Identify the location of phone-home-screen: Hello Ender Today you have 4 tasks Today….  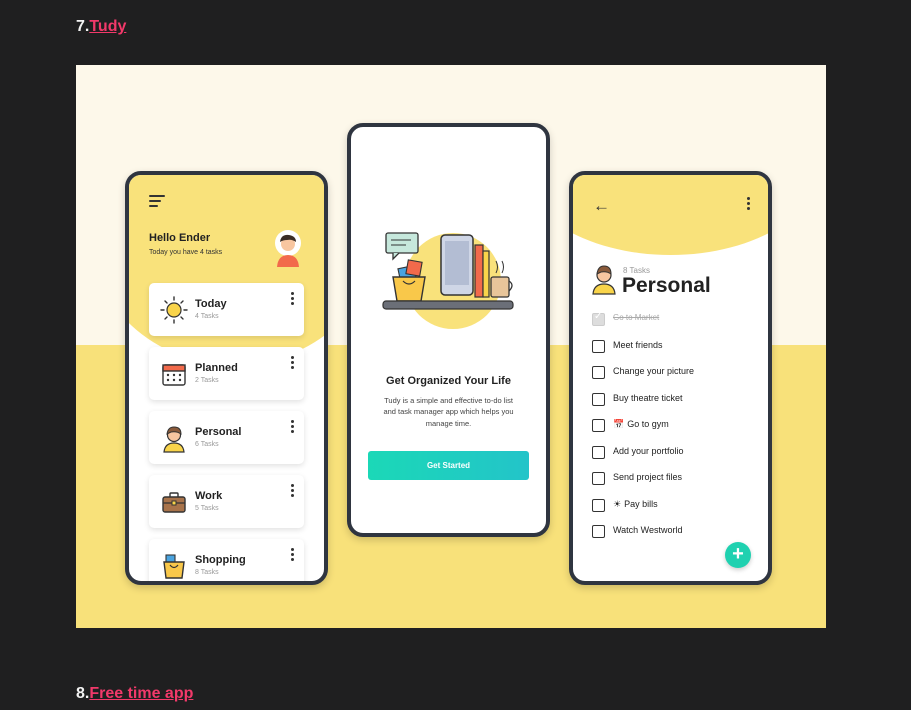
(226, 378).